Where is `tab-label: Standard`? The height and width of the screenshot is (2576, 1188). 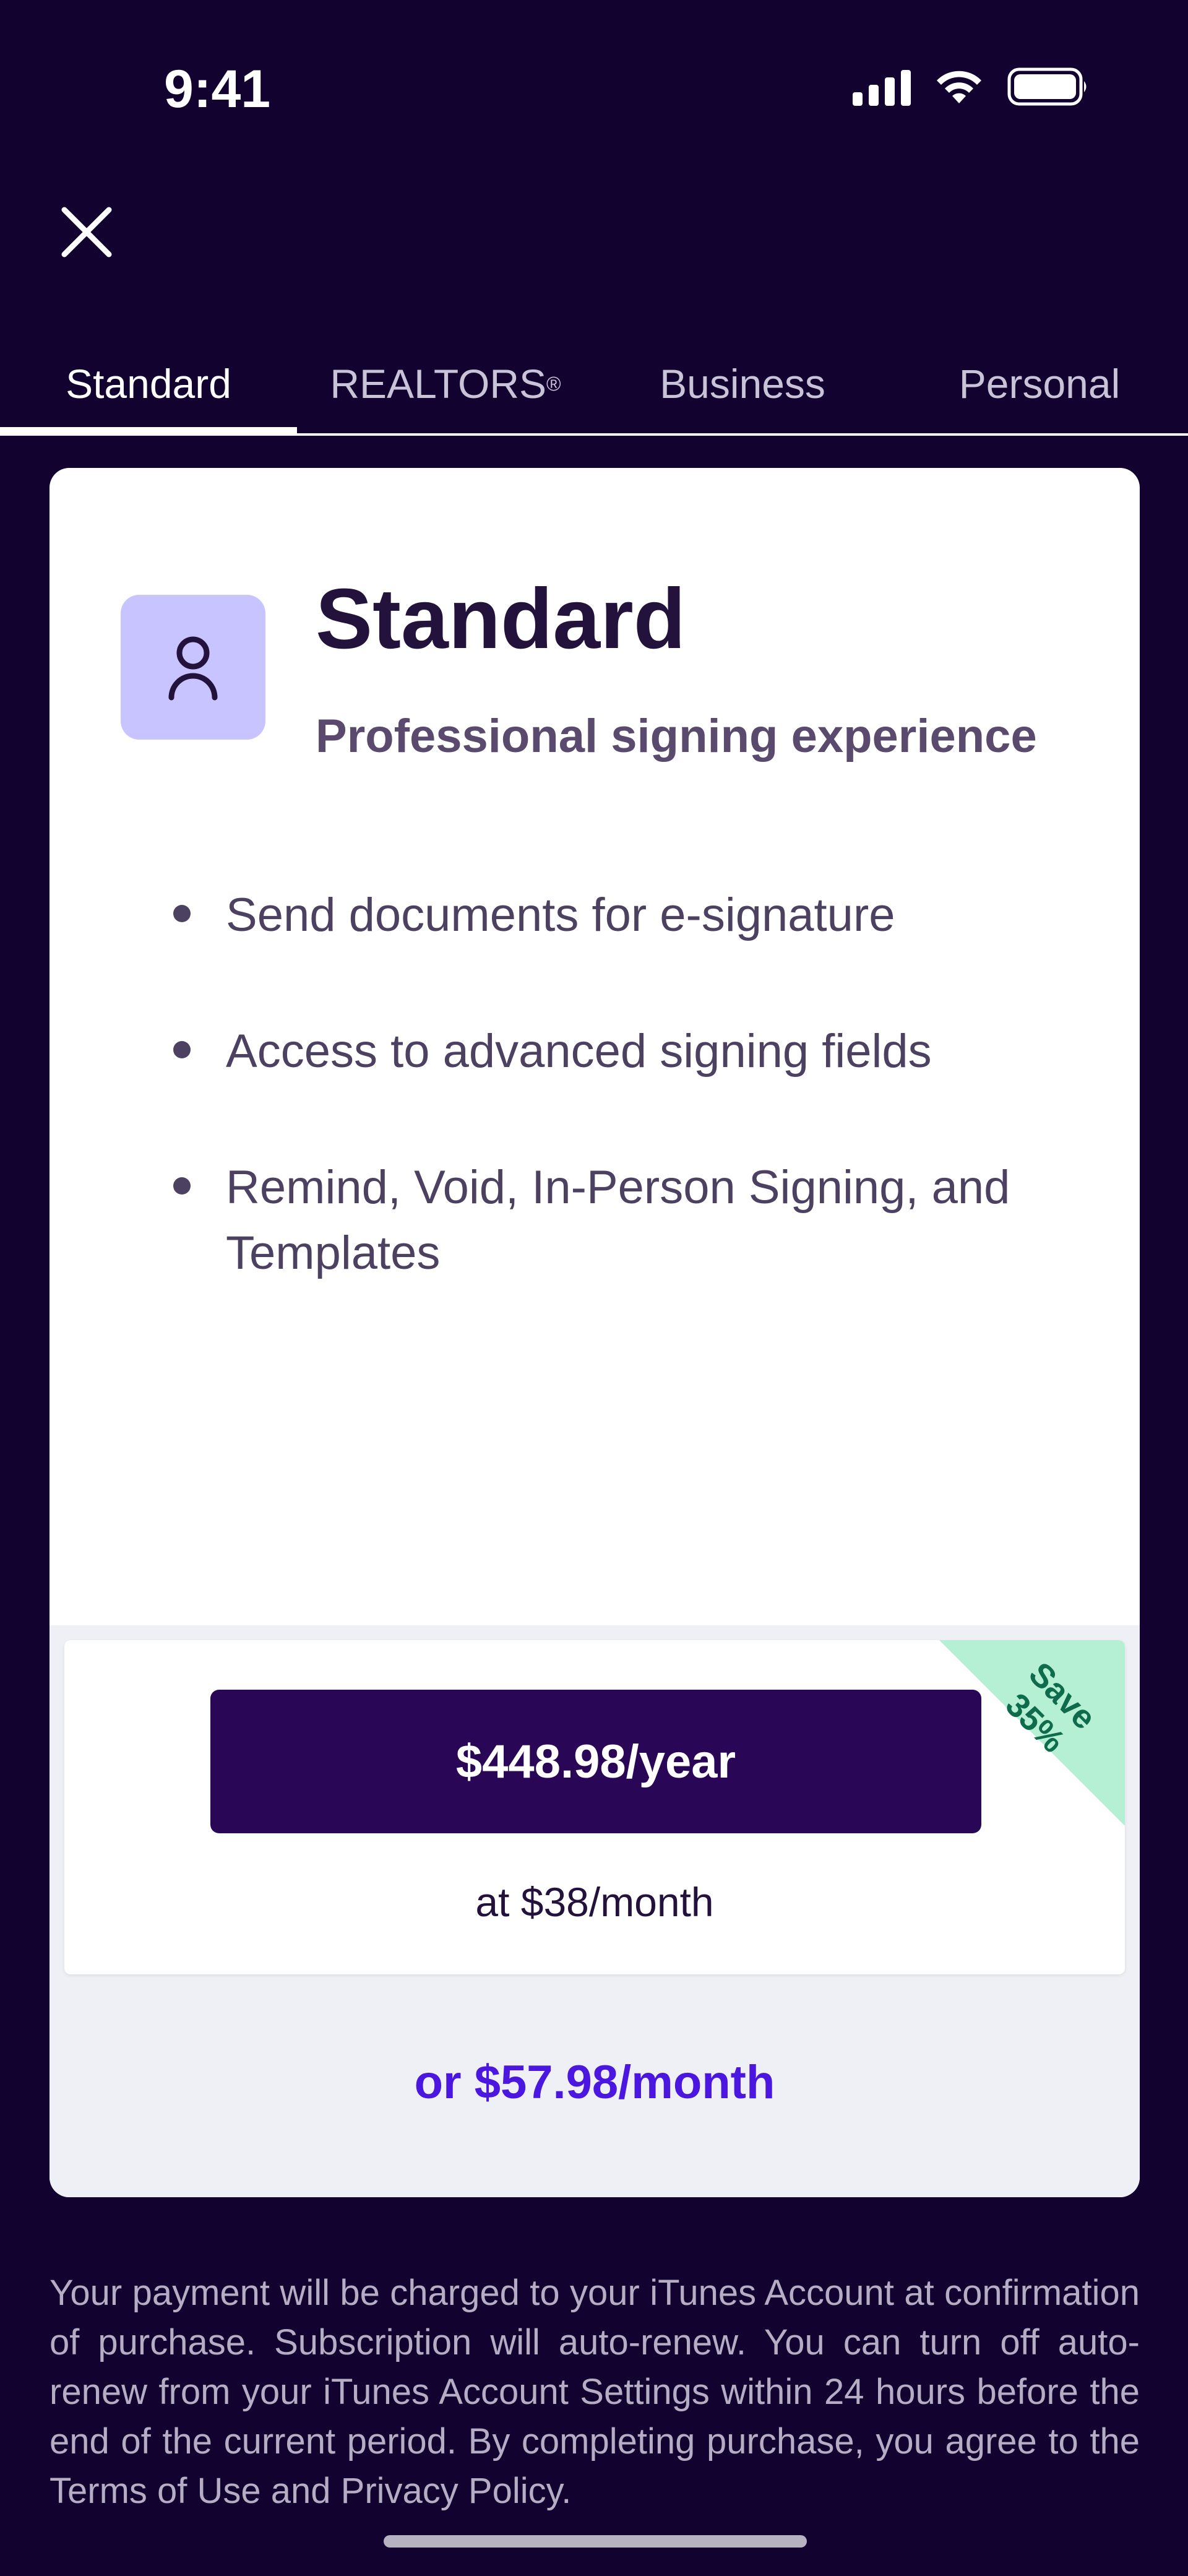 tab-label: Standard is located at coordinates (148, 384).